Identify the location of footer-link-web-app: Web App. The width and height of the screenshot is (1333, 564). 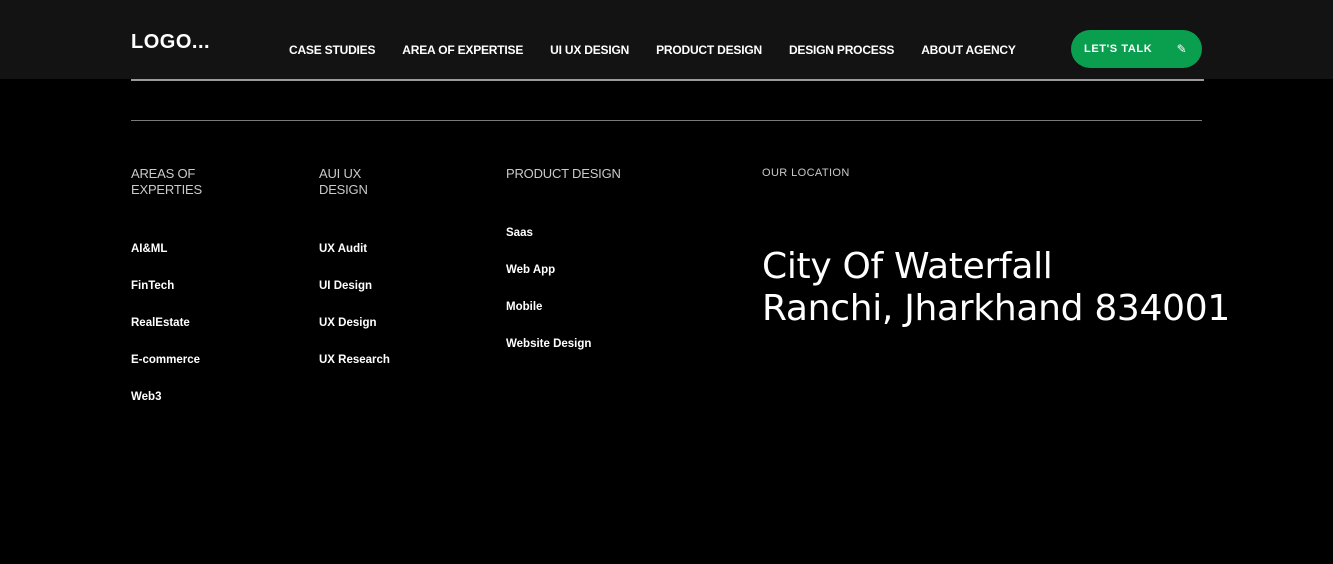
(606, 270).